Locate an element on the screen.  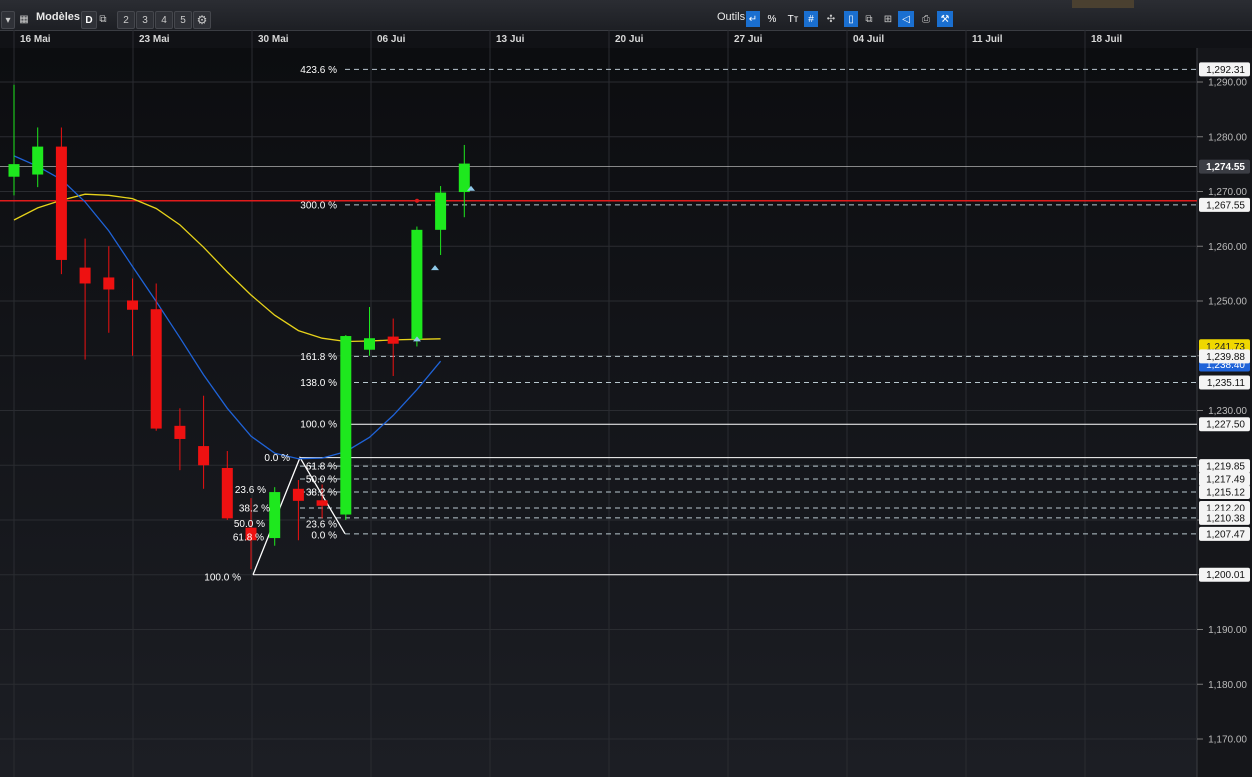
price-tag-label: 1,200.01 is located at coordinates (1225, 575).